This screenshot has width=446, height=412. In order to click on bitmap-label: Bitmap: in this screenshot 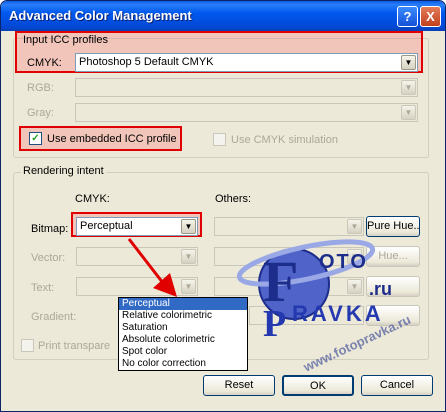, I will do `click(50, 229)`.